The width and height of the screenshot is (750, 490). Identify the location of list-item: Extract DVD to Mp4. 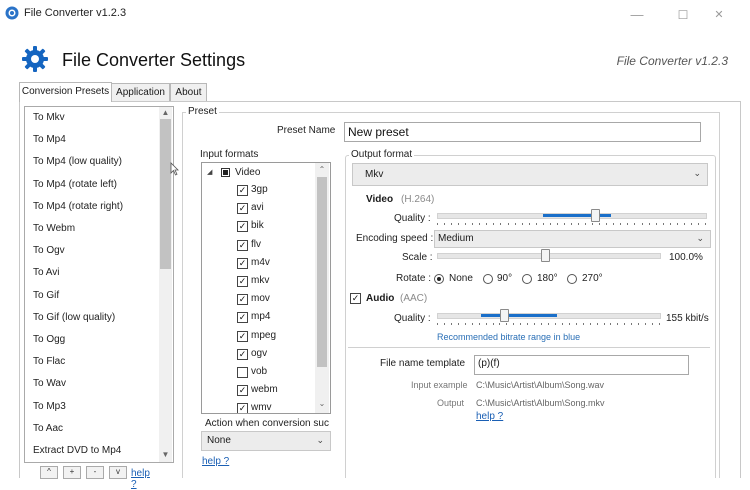
(77, 450).